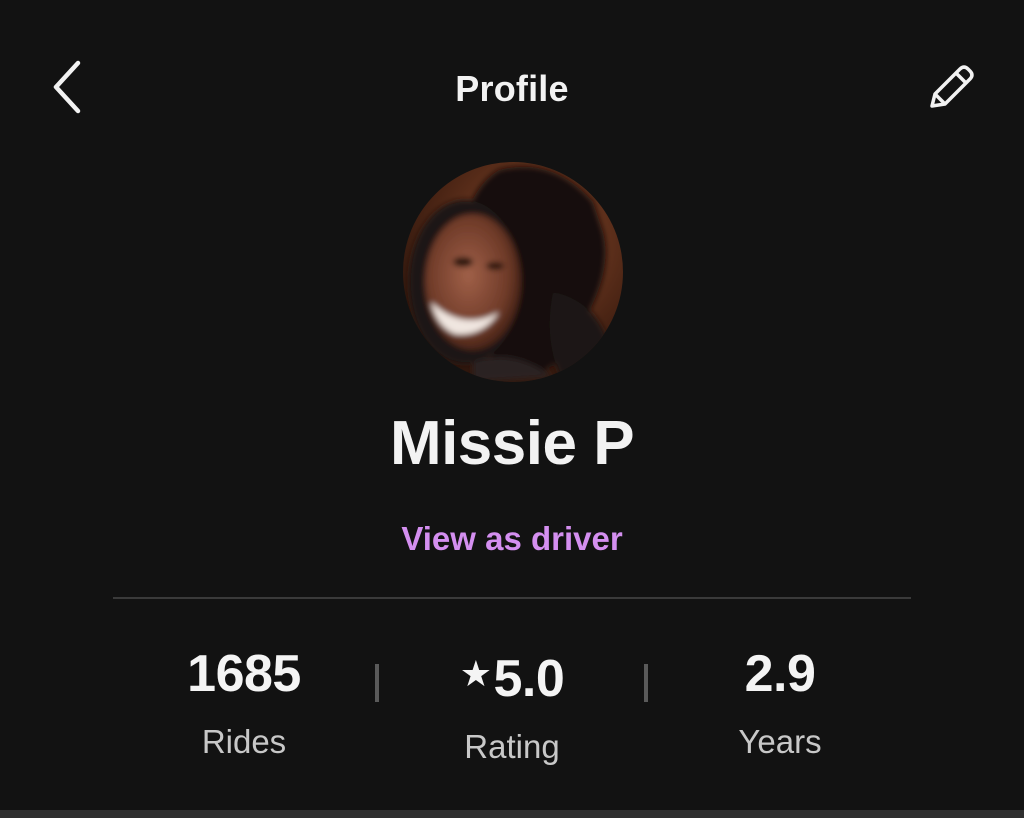 The width and height of the screenshot is (1024, 818). I want to click on stat-value: 5.0, so click(529, 679).